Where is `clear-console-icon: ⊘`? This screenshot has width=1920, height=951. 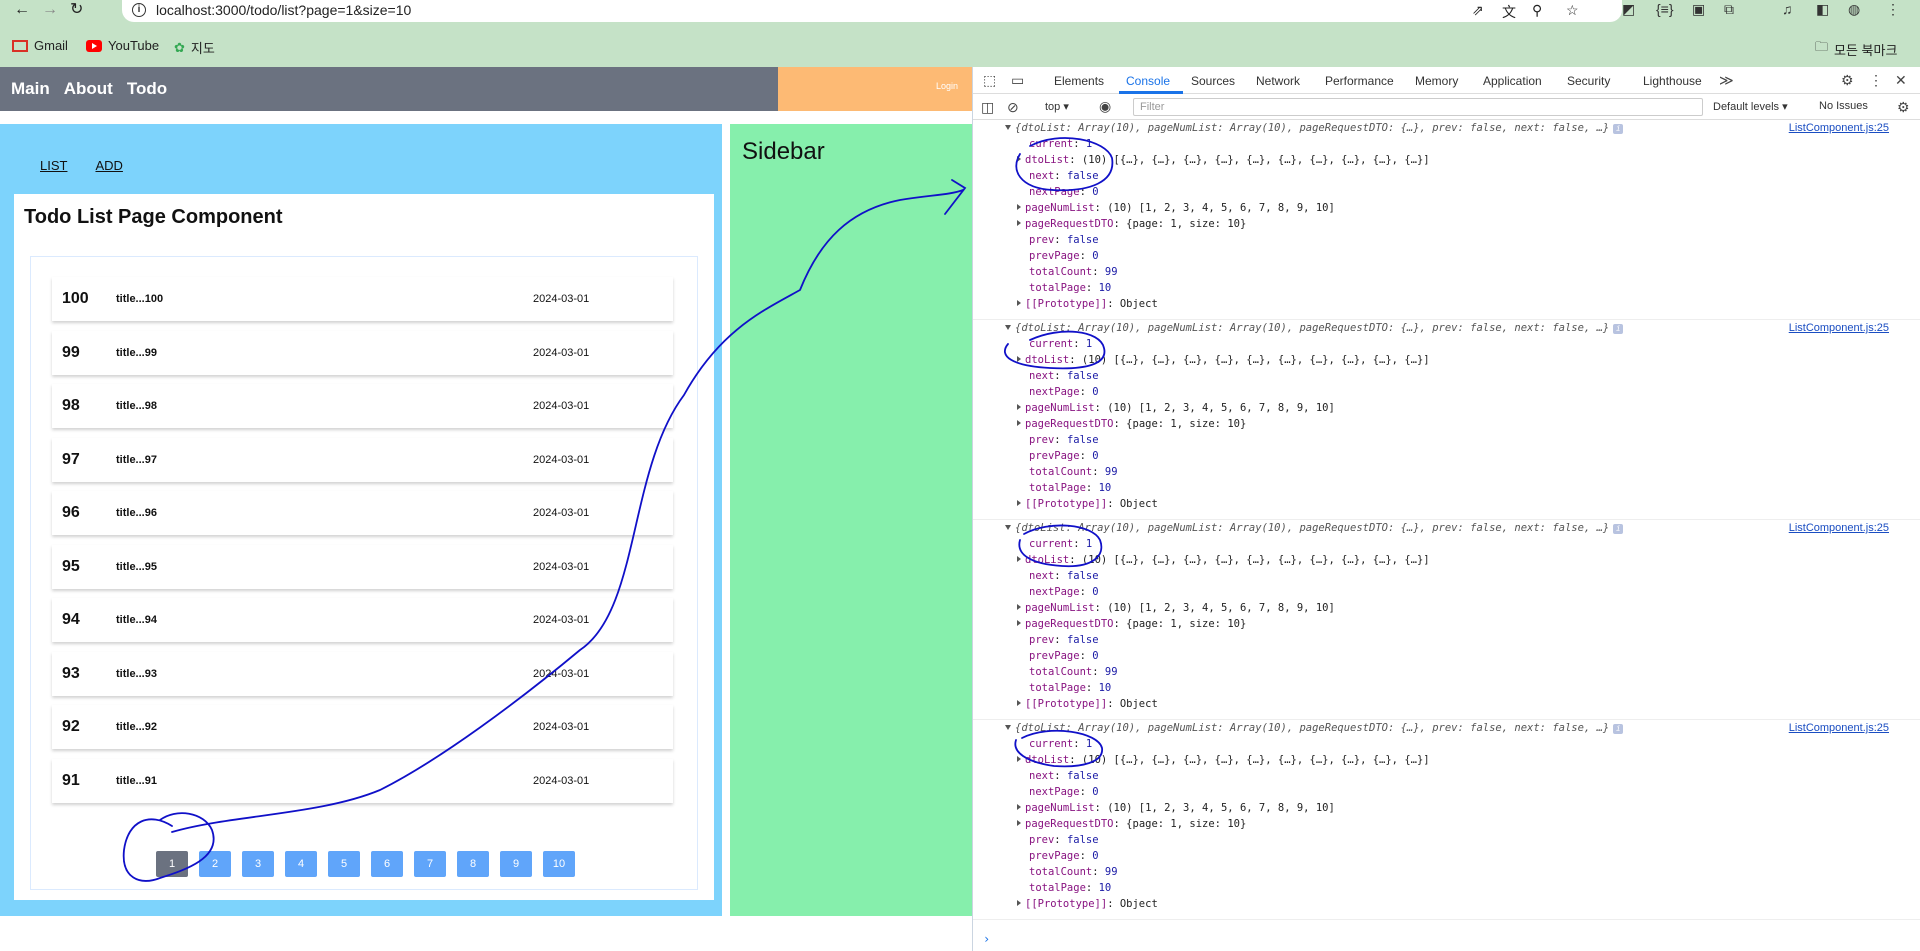 clear-console-icon: ⊘ is located at coordinates (1013, 107).